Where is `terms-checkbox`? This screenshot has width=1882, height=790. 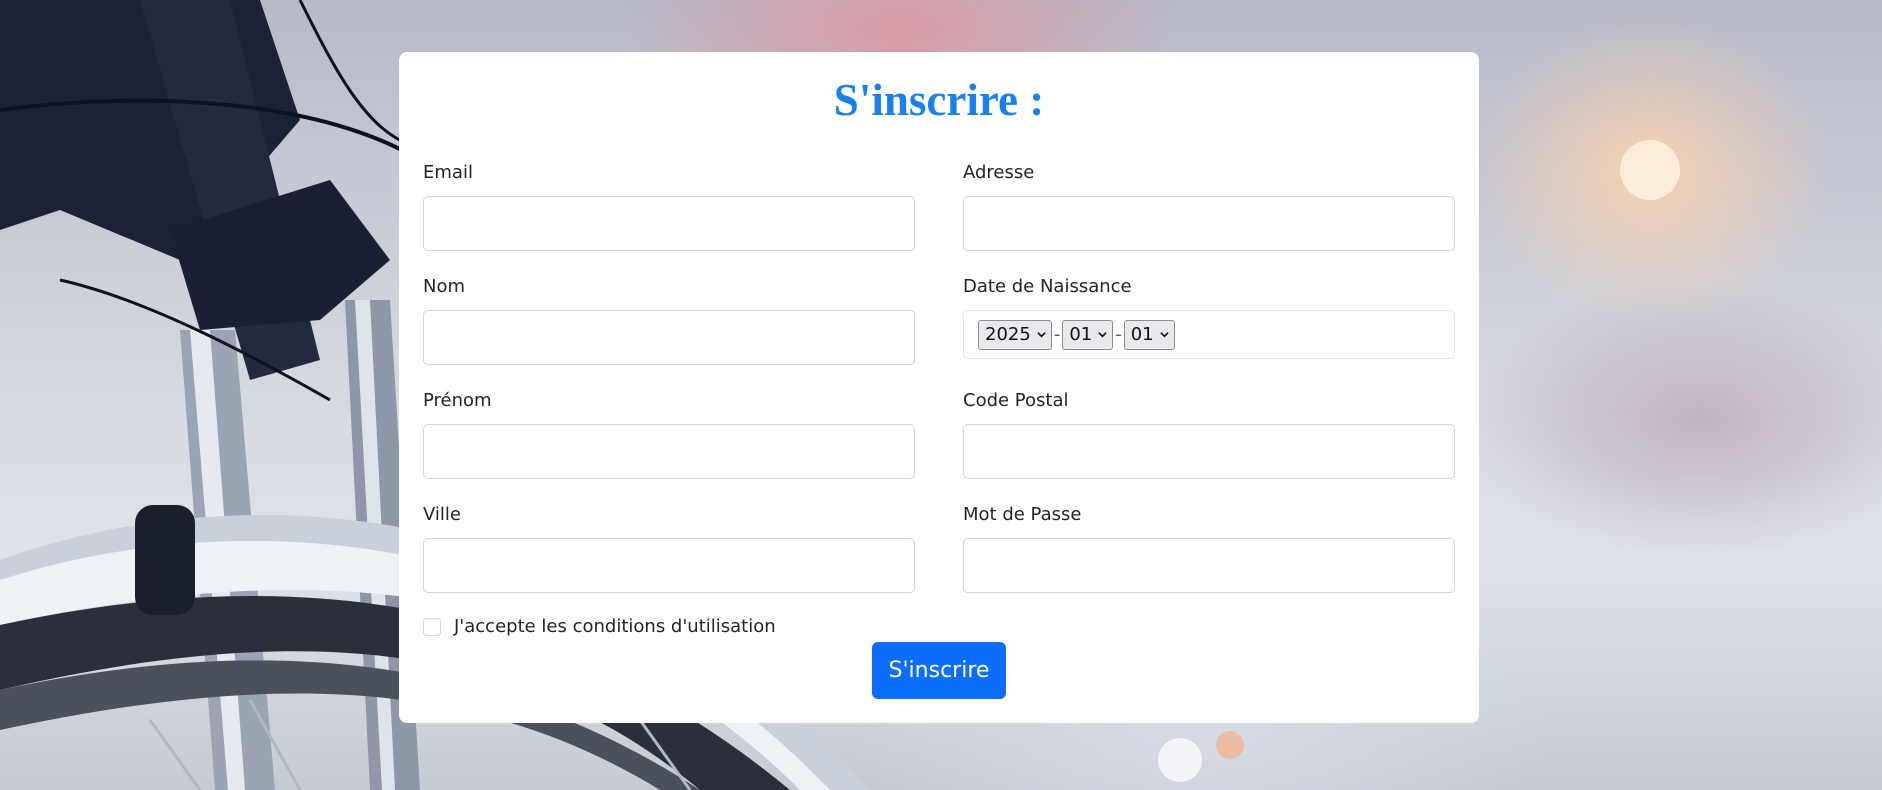 terms-checkbox is located at coordinates (432, 626).